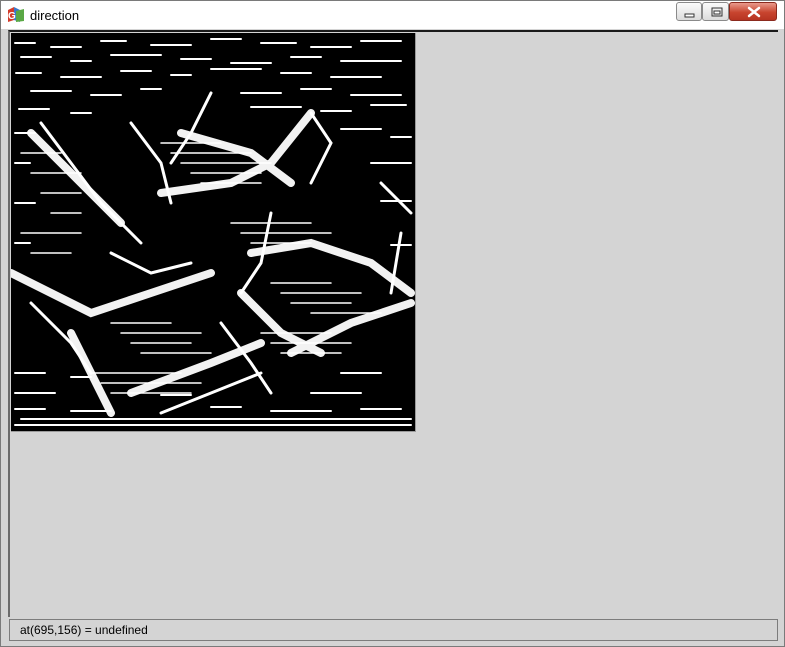  Describe the element at coordinates (393, 630) in the screenshot. I see `status-bar: at(695,156) = undefined` at that location.